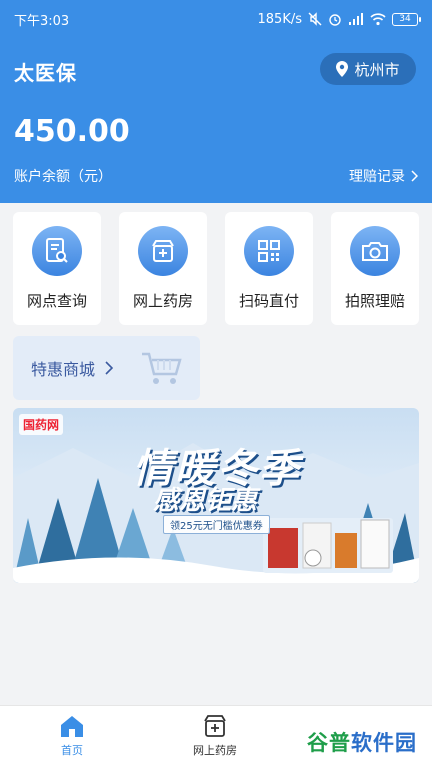 The height and width of the screenshot is (768, 432). I want to click on tab-online-pharmacy: 网上药房, so click(215, 736).